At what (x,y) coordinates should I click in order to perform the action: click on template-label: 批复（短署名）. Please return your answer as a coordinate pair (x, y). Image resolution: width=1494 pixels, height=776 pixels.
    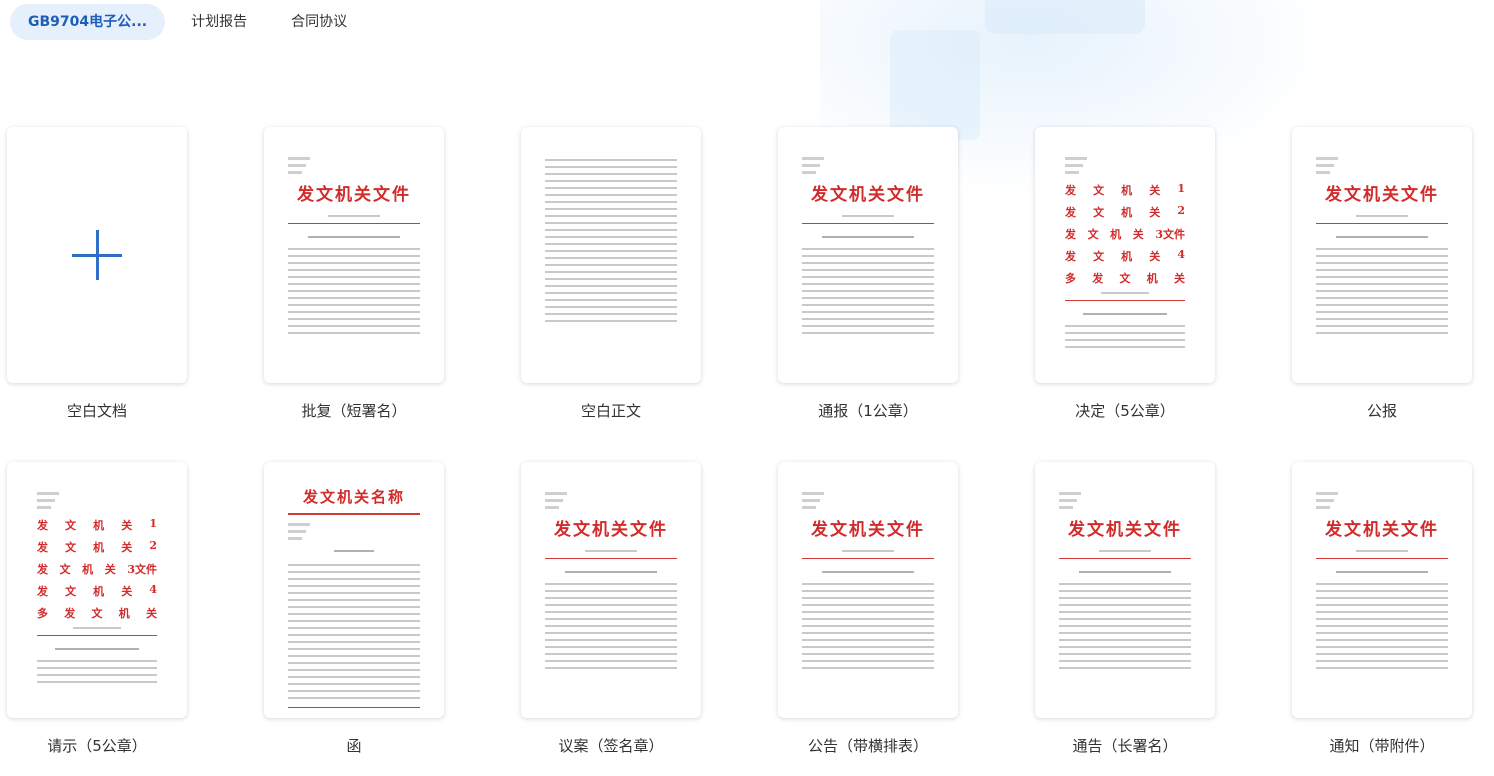
    Looking at the image, I should click on (354, 410).